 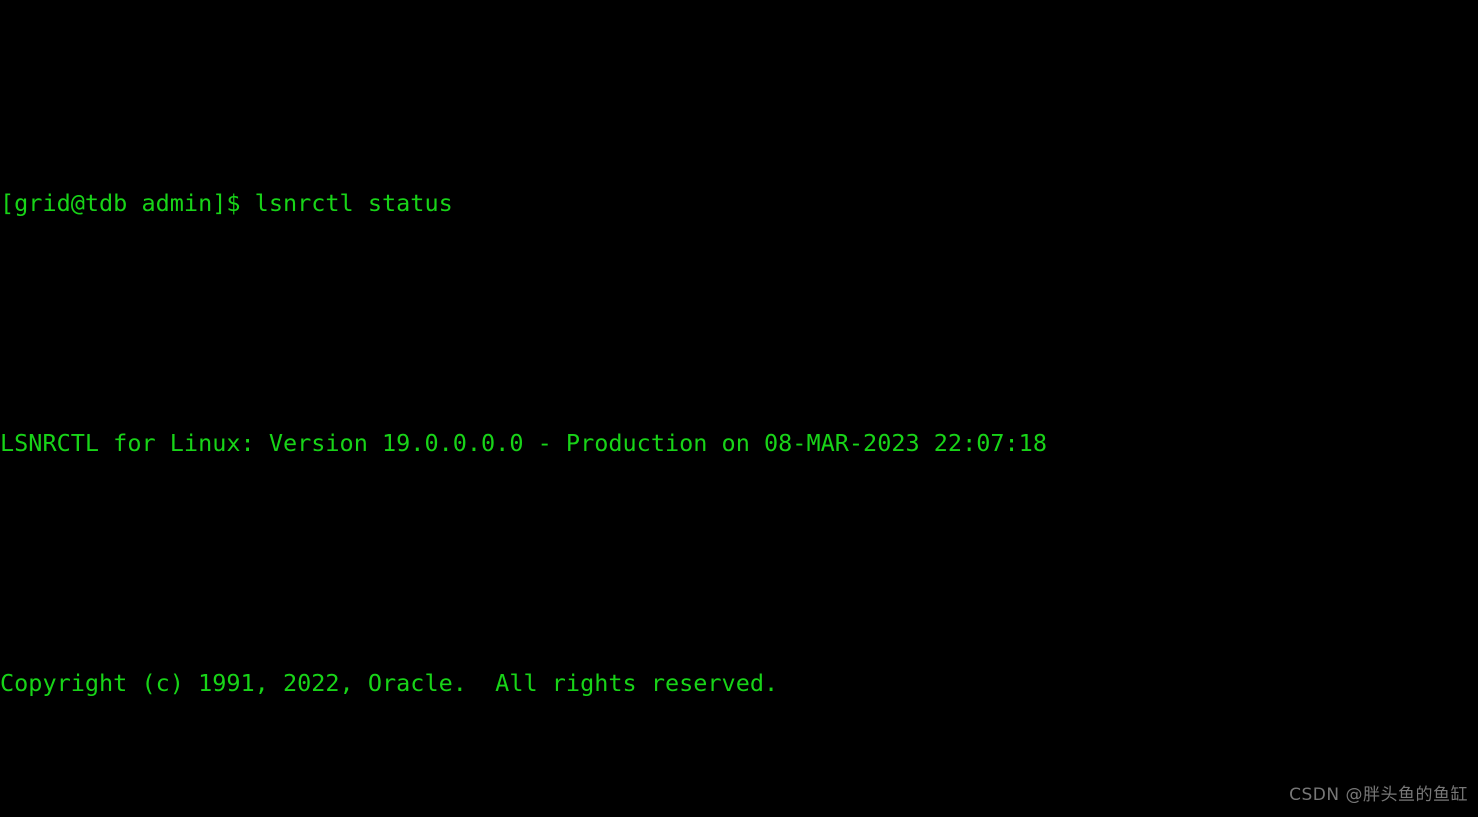 What do you see at coordinates (739, 203) in the screenshot?
I see `shell-prompt-command-line: [grid@tdb admin]$ lsnrctl status` at bounding box center [739, 203].